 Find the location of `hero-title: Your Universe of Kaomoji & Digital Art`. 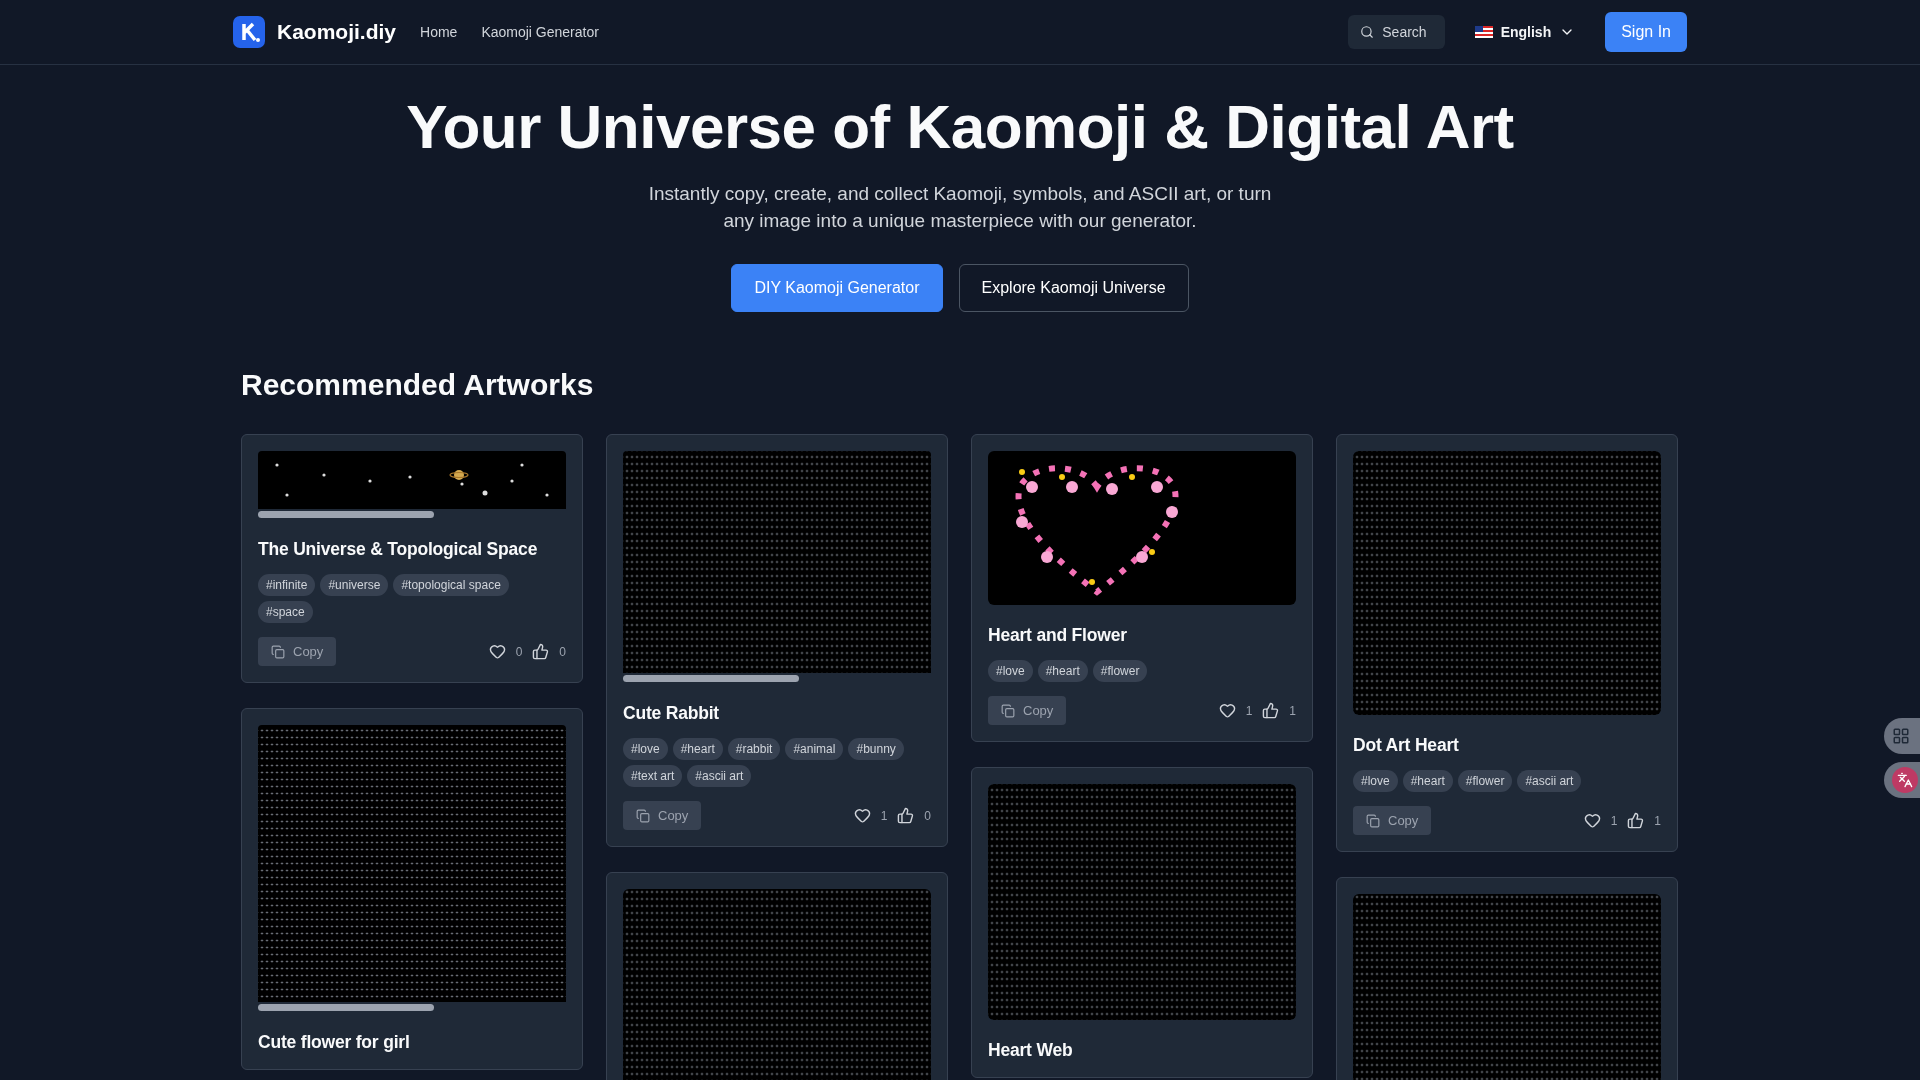

hero-title: Your Universe of Kaomoji & Digital Art is located at coordinates (960, 126).